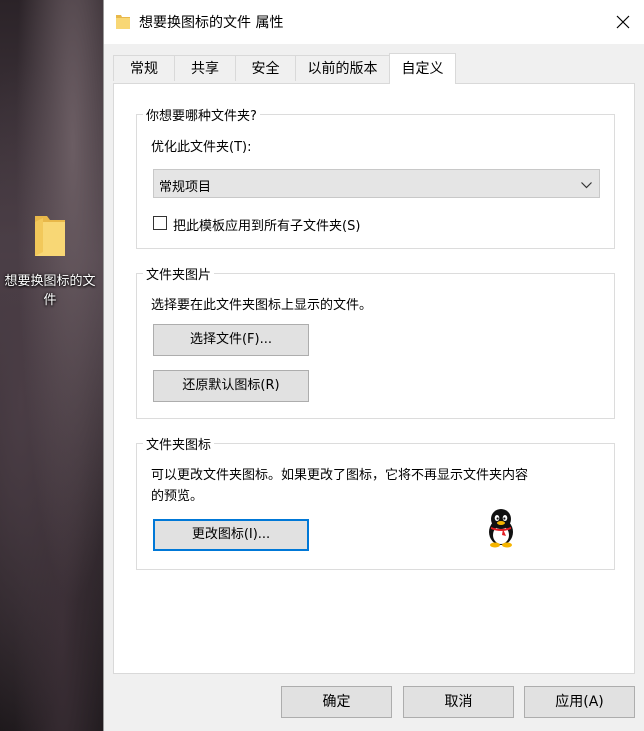 This screenshot has height=731, width=644. What do you see at coordinates (205, 68) in the screenshot?
I see `tab-sharing: 共享` at bounding box center [205, 68].